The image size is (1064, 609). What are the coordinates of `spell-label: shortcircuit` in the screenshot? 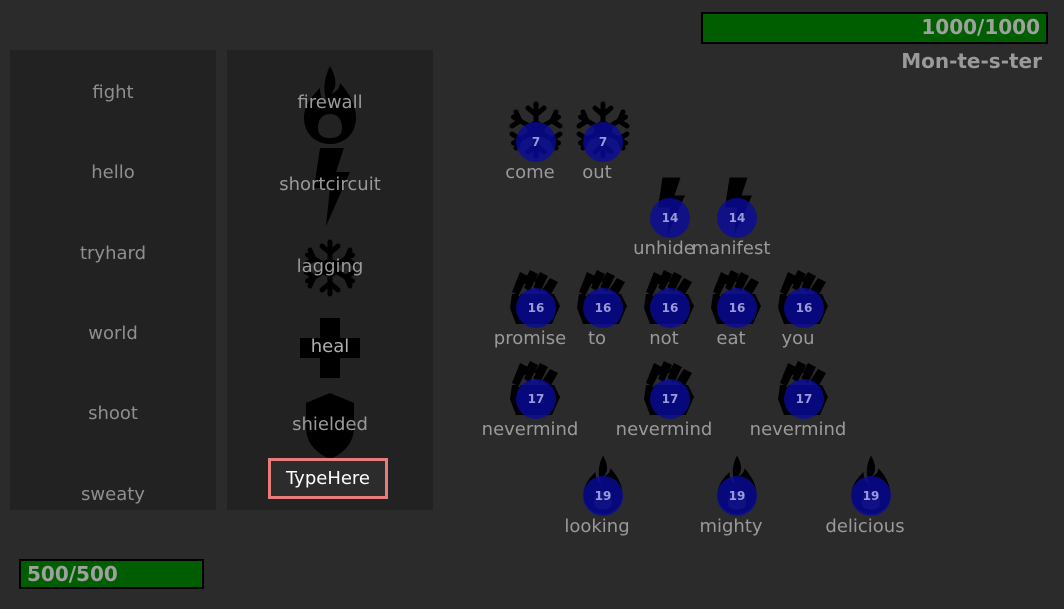 It's located at (330, 184).